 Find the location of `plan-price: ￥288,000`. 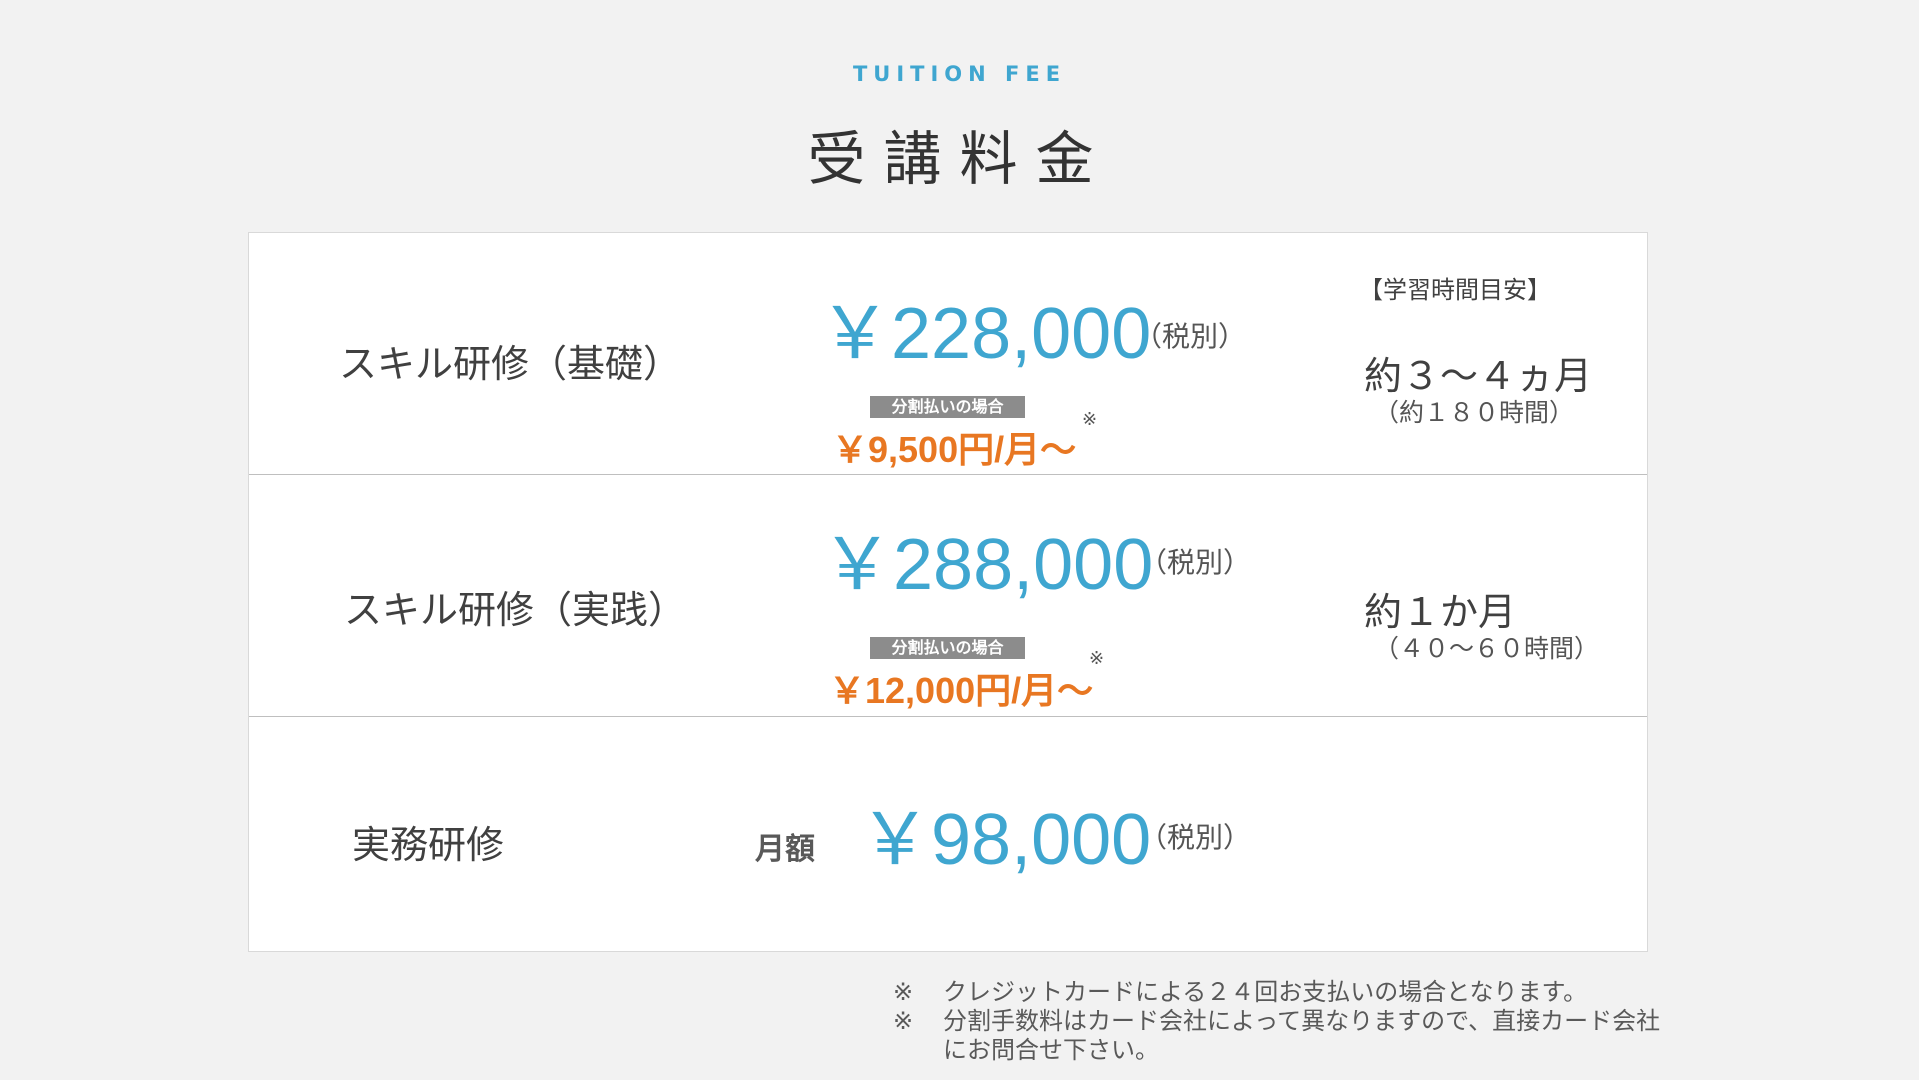

plan-price: ￥288,000 is located at coordinates (987, 565).